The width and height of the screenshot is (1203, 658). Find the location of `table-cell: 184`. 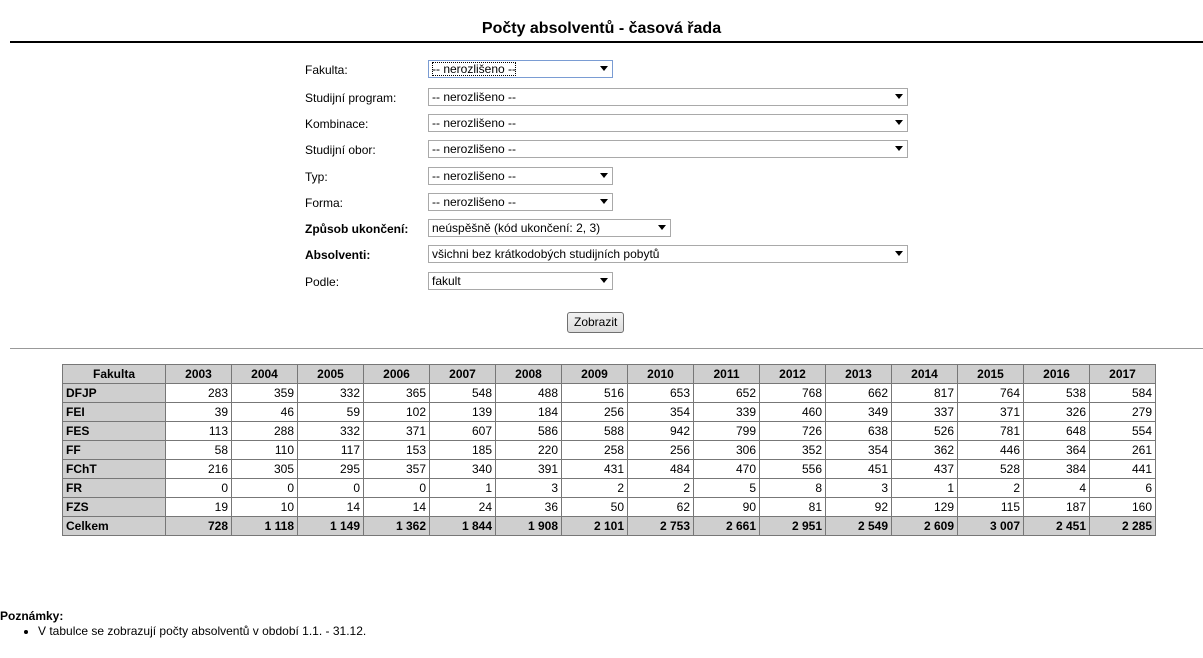

table-cell: 184 is located at coordinates (528, 412).